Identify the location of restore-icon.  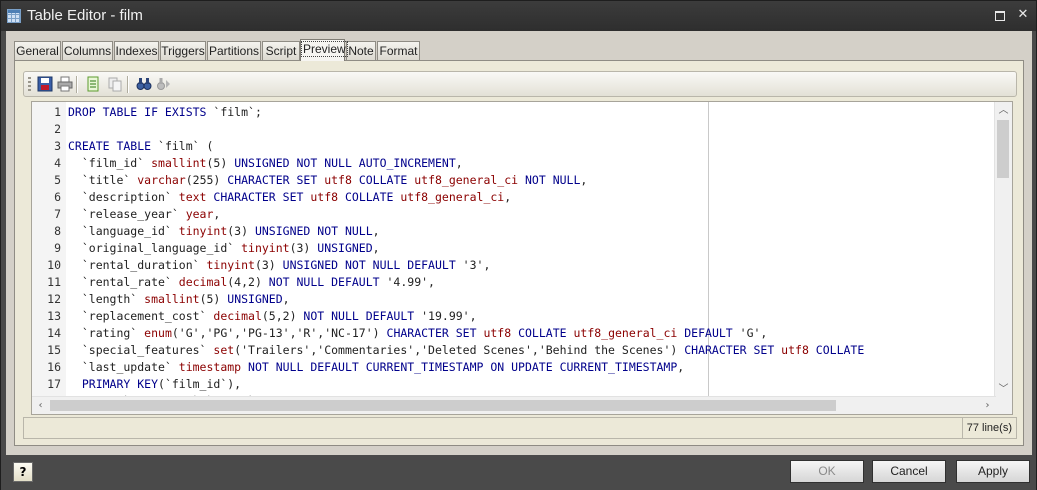
(999, 15).